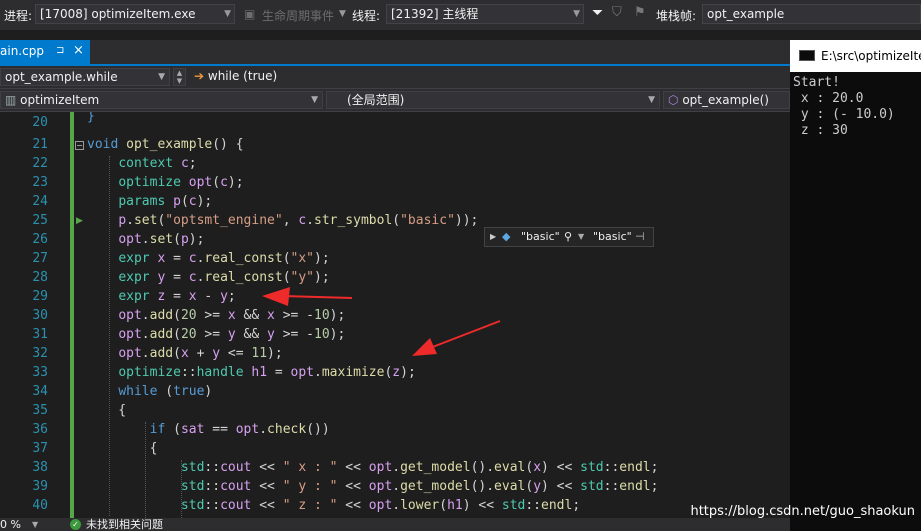 This screenshot has width=921, height=531. I want to click on process-value: [17008] optimizeItem.exe, so click(118, 14).